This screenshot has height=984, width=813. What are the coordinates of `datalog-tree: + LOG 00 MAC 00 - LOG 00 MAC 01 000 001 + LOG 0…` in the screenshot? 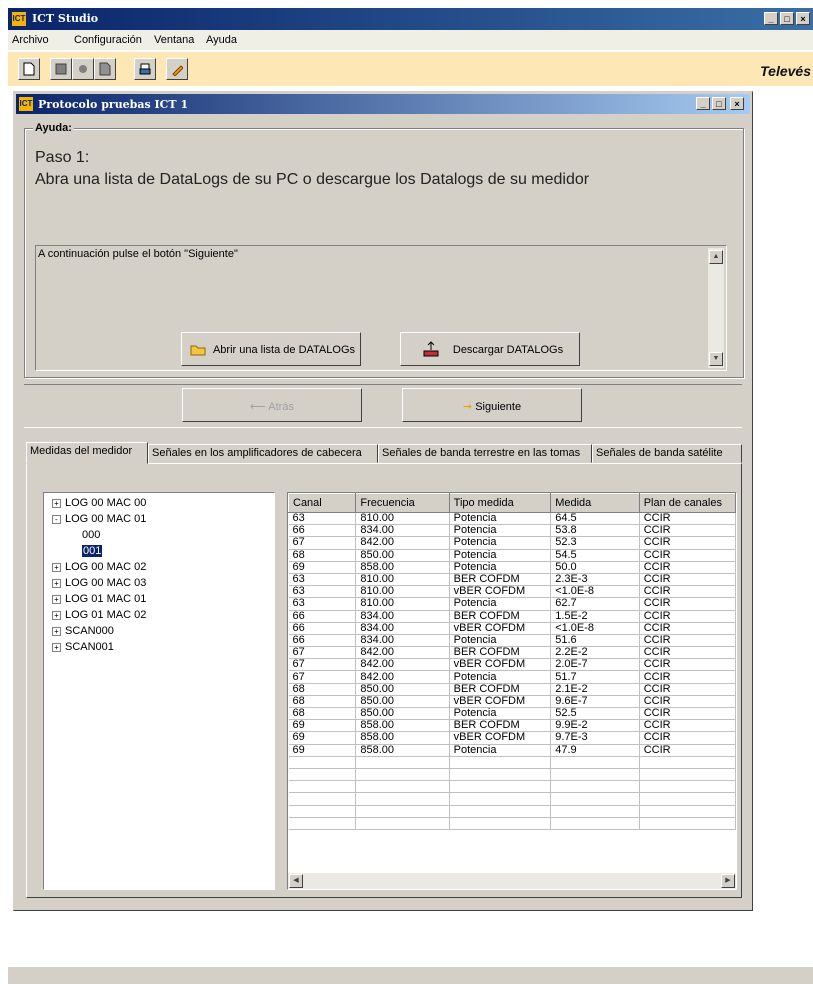 It's located at (159, 691).